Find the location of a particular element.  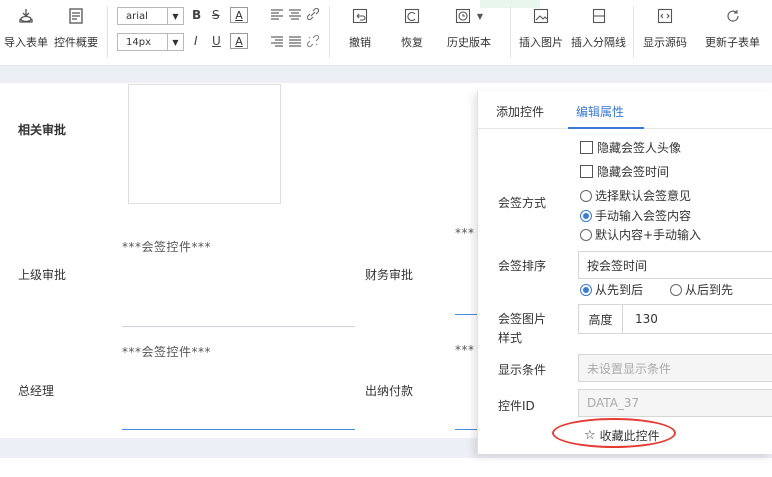

mode-option-label: 手动输入会签内容 is located at coordinates (643, 216).